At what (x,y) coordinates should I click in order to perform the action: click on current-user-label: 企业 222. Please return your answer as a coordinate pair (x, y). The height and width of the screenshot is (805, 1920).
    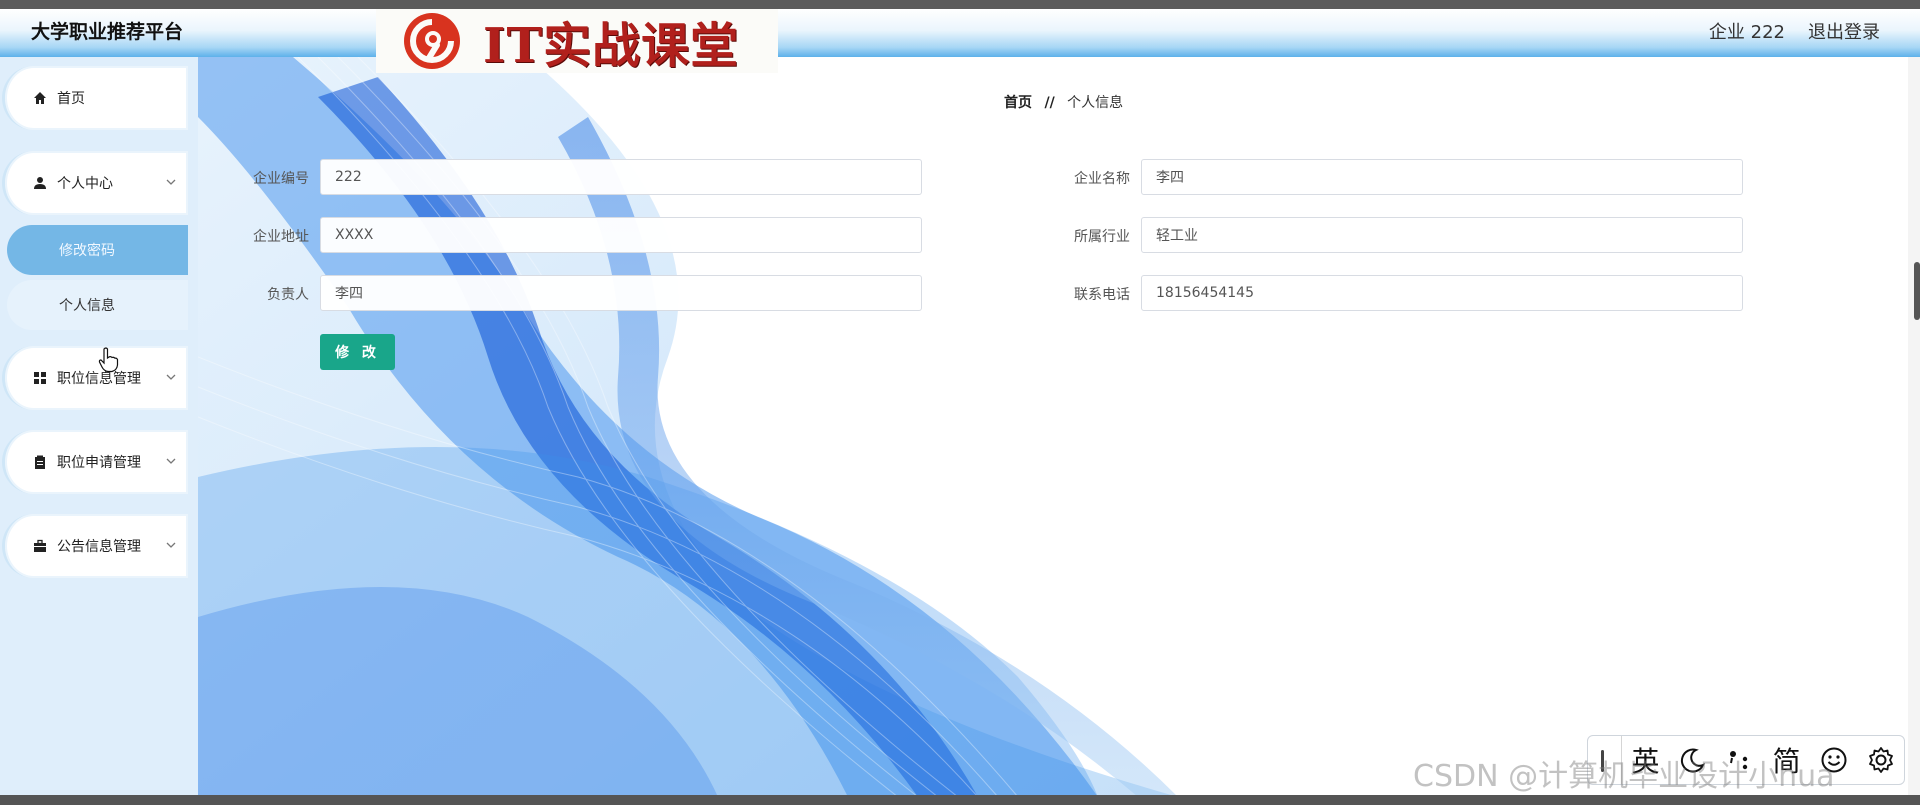
    Looking at the image, I should click on (1746, 32).